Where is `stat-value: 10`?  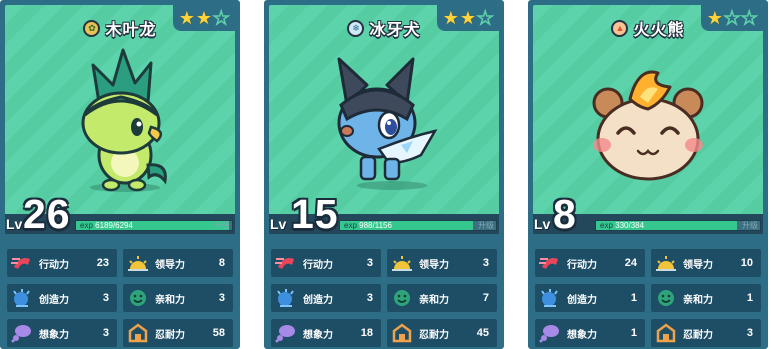
stat-value: 10 is located at coordinates (746, 263).